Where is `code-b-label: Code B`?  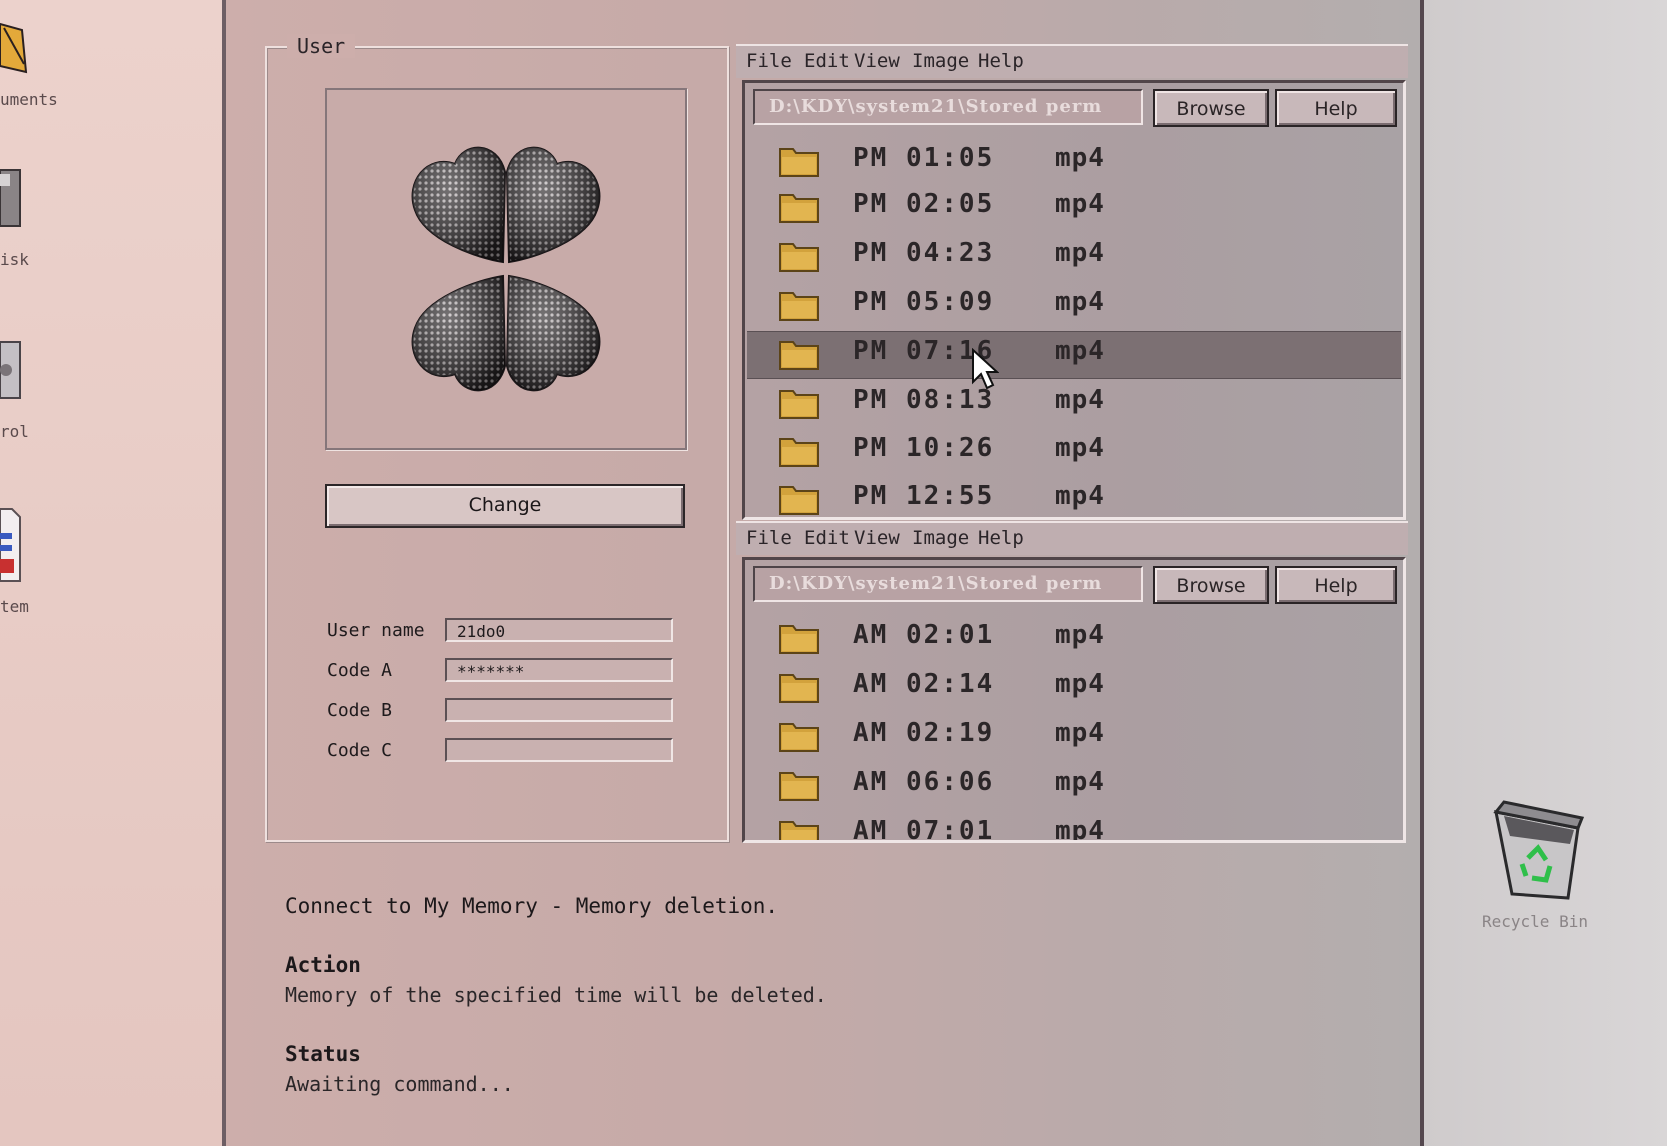
code-b-label: Code B is located at coordinates (360, 710).